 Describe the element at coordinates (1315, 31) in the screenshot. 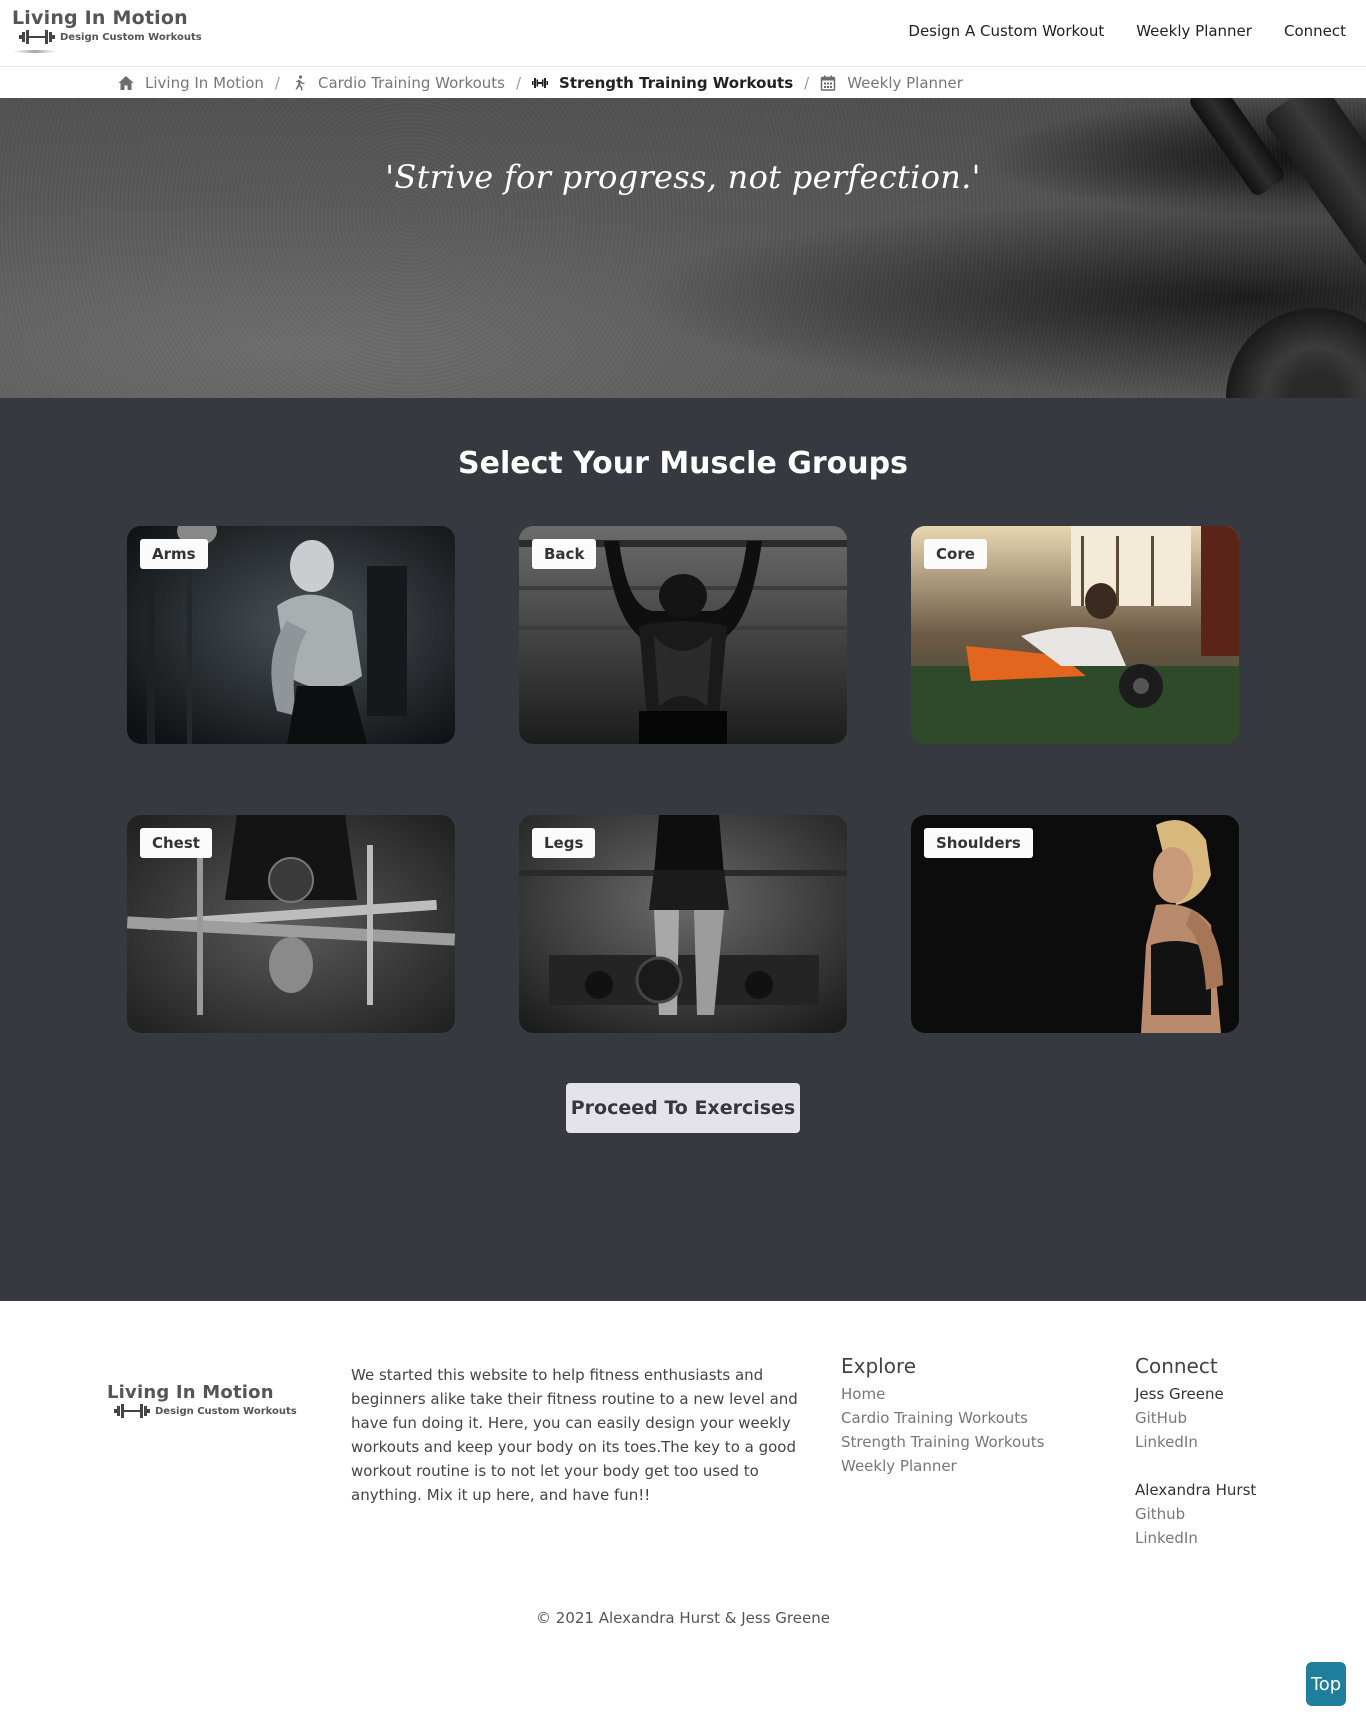

I see `nav-connect: Connect` at that location.